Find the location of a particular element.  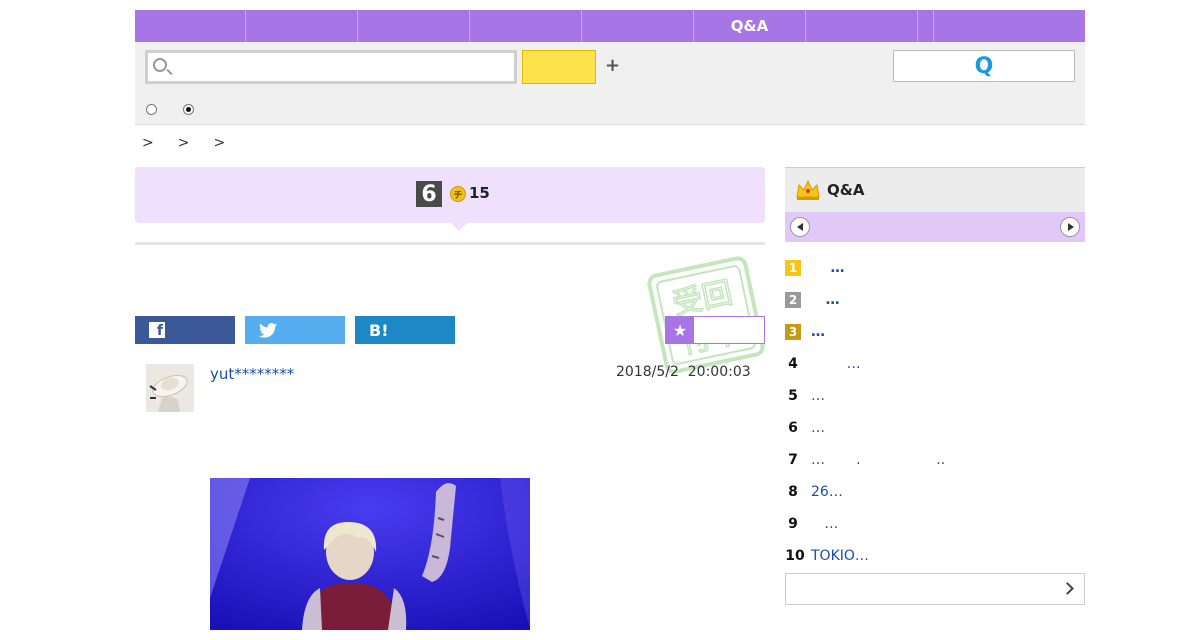

twitter-icon is located at coordinates (268, 330).